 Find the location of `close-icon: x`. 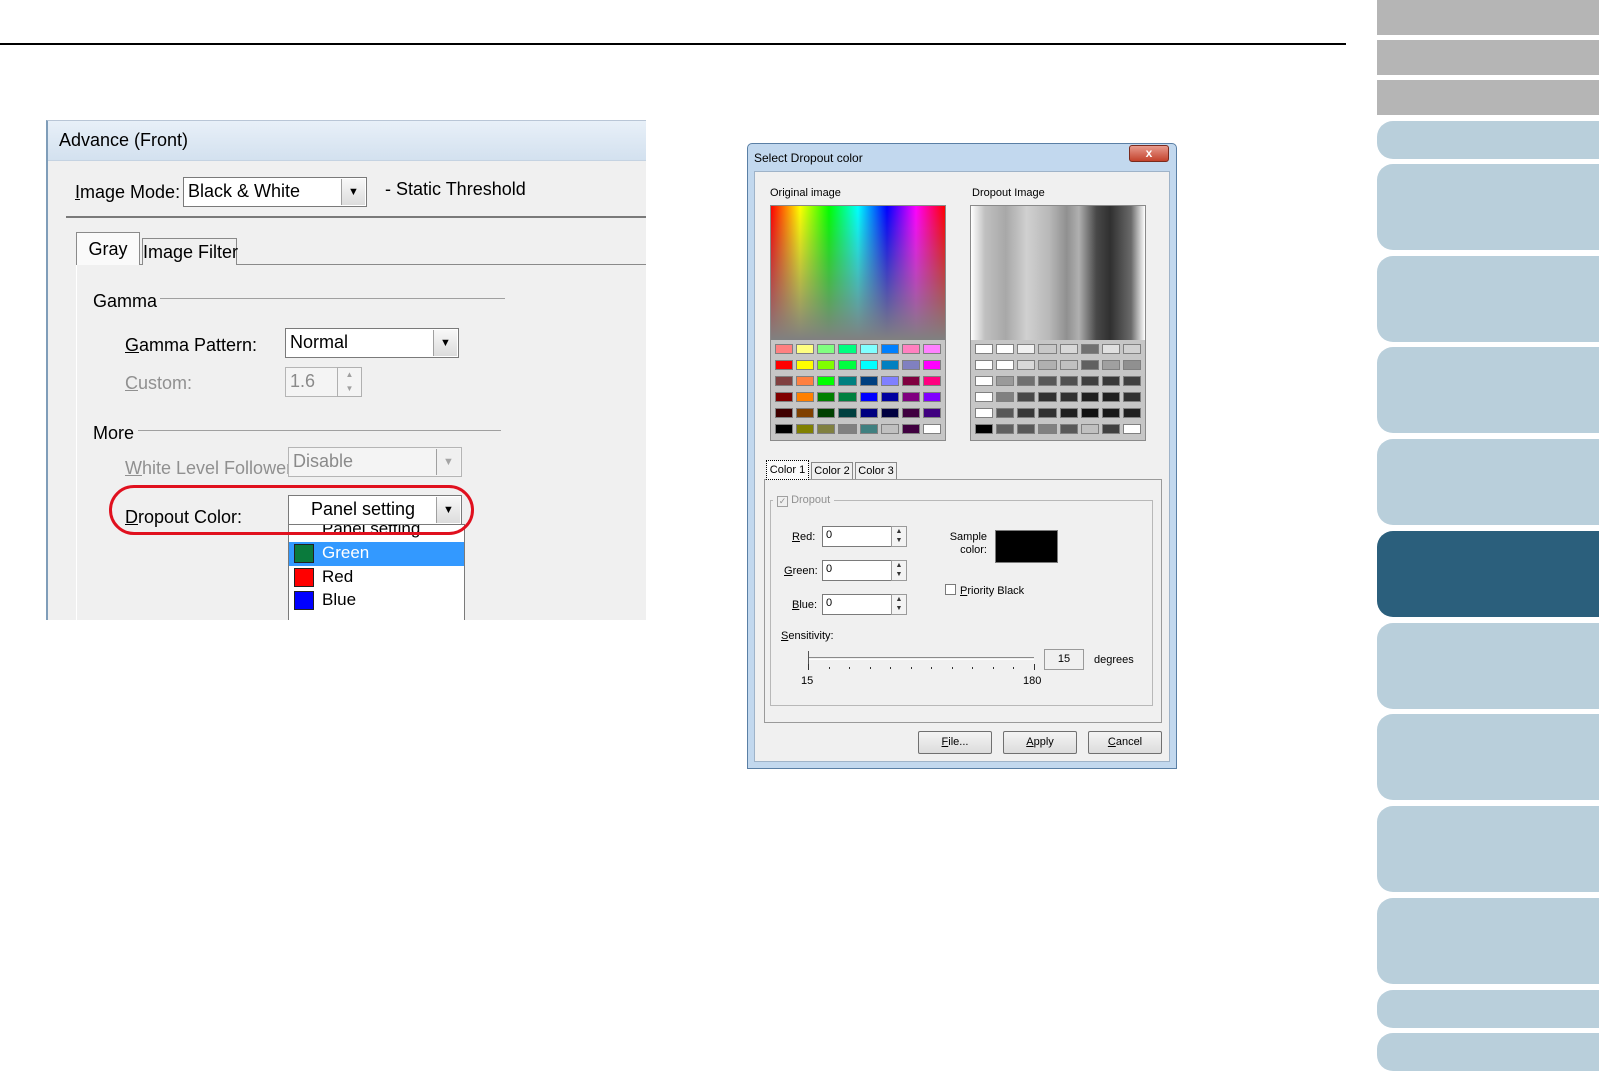

close-icon: x is located at coordinates (1149, 153).